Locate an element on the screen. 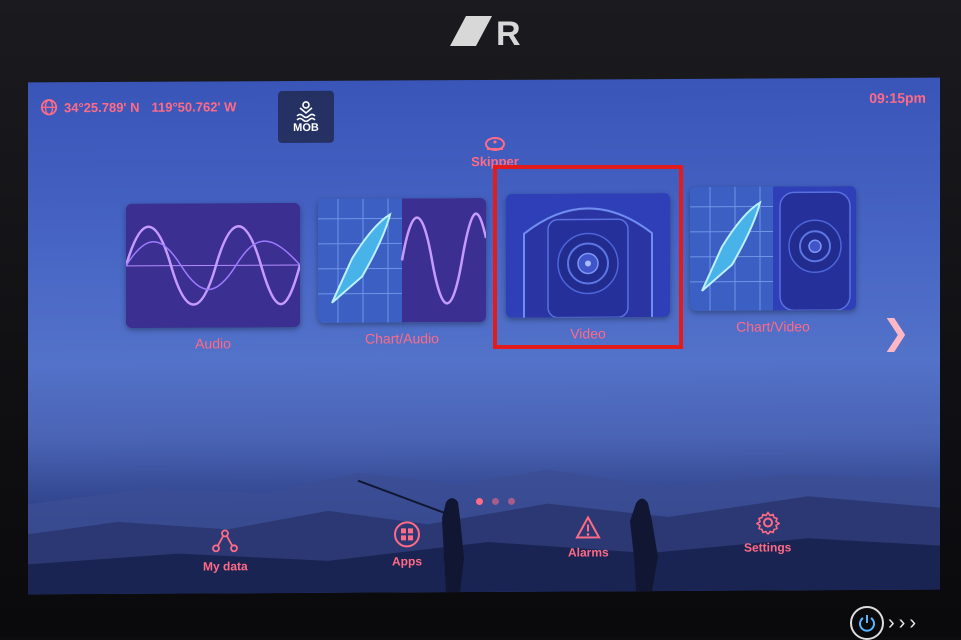 The width and height of the screenshot is (961, 640). svg-text: R is located at coordinates (508, 32).